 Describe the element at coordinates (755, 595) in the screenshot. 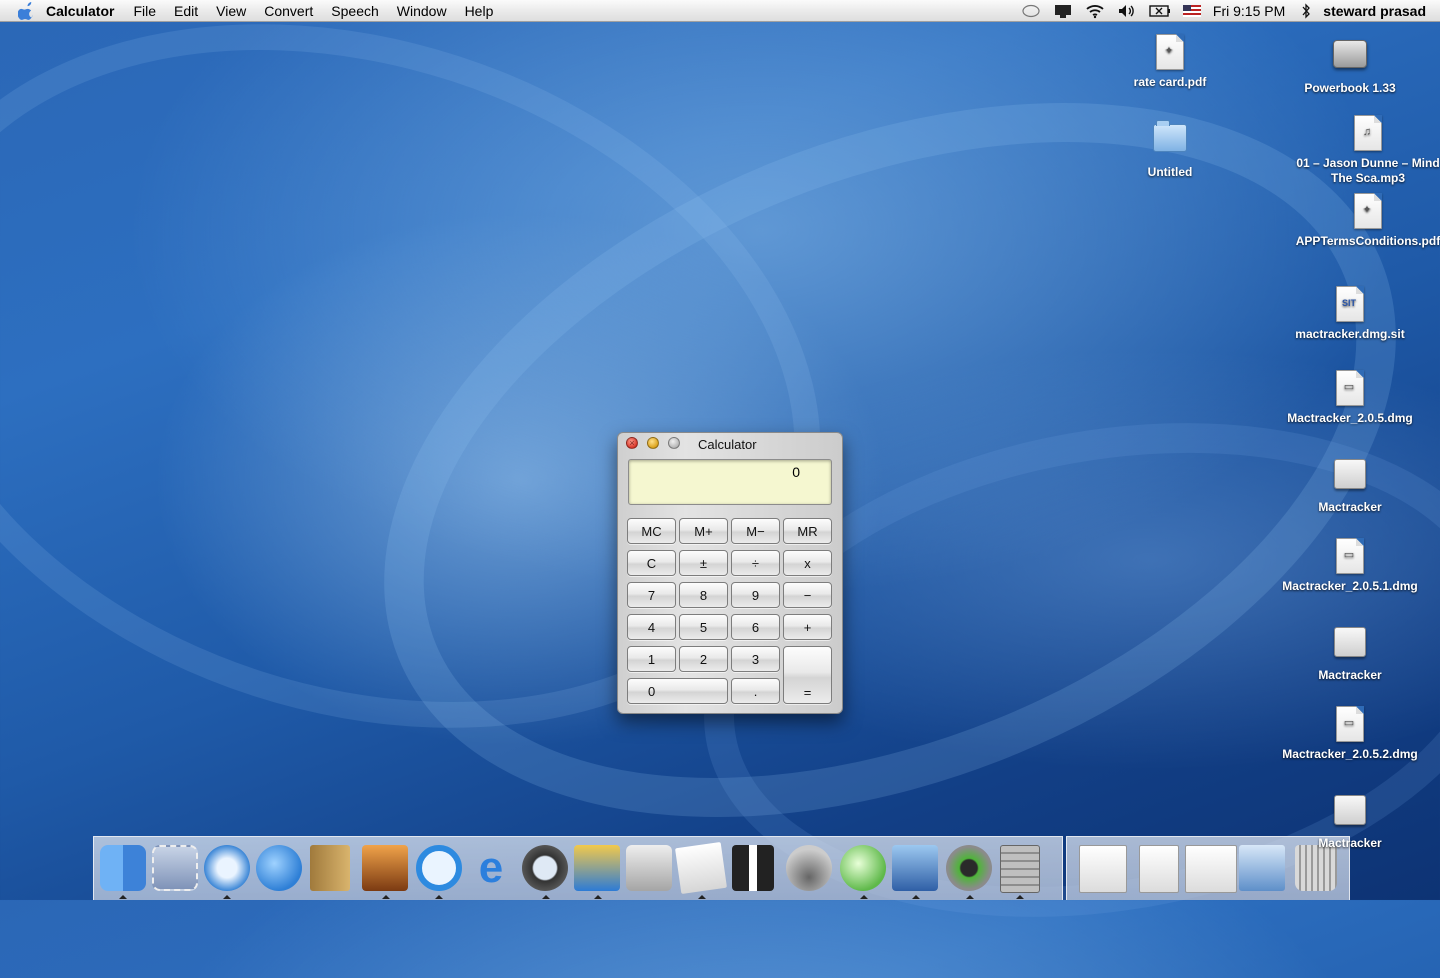

I see `digit-9-button: 9` at that location.